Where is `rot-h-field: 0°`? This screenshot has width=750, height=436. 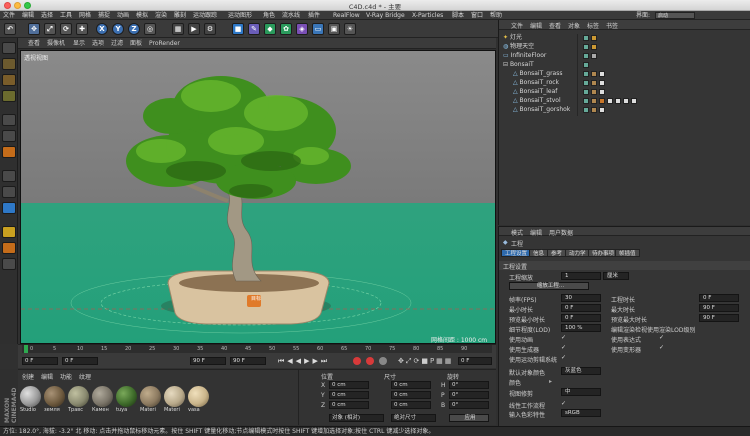
rot-h-field: 0° is located at coordinates (469, 385).